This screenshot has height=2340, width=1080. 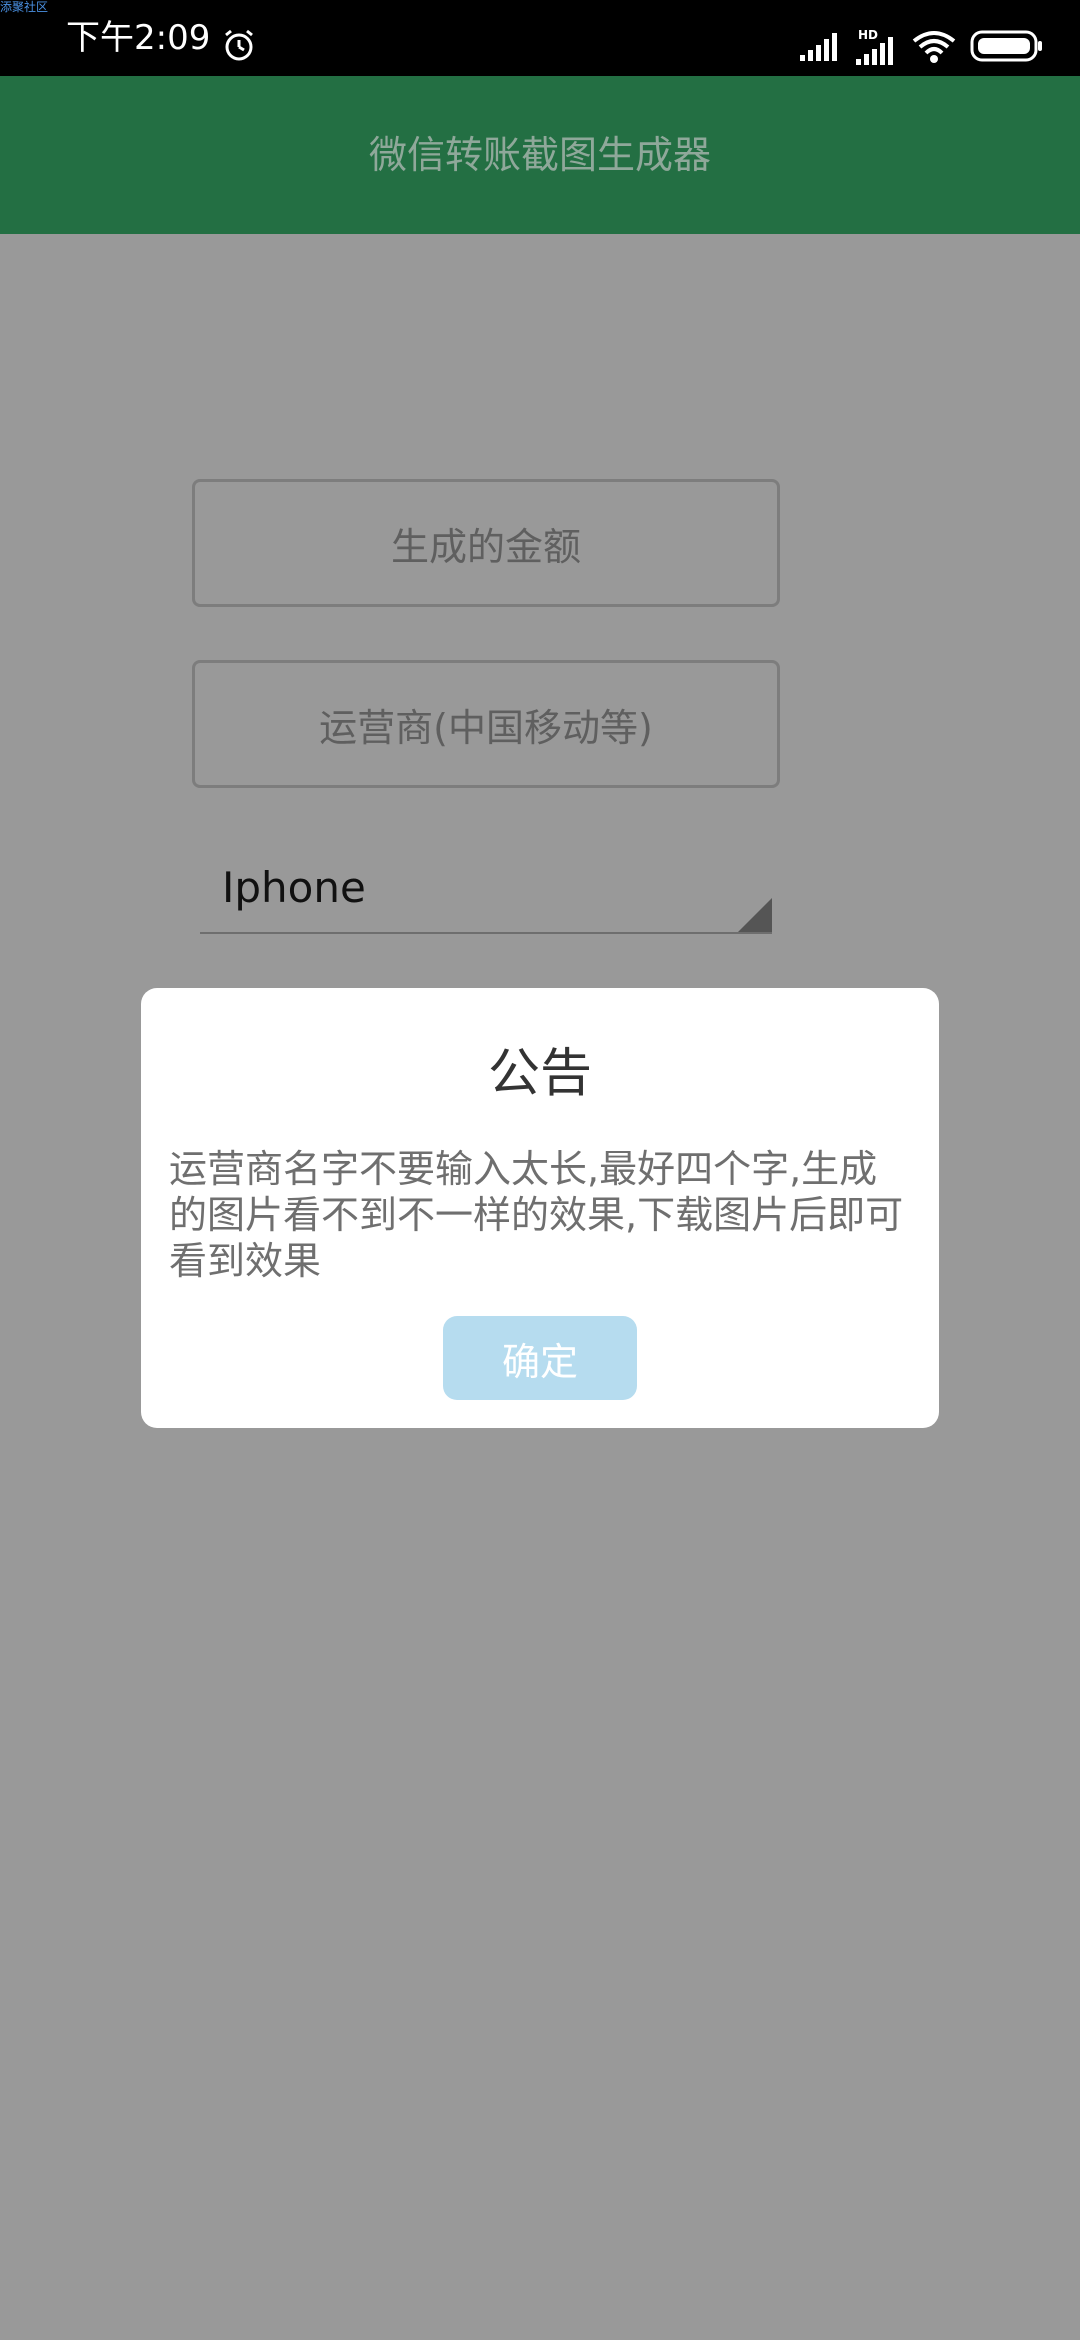 I want to click on confirm-button-label: 确定, so click(x=539, y=1361).